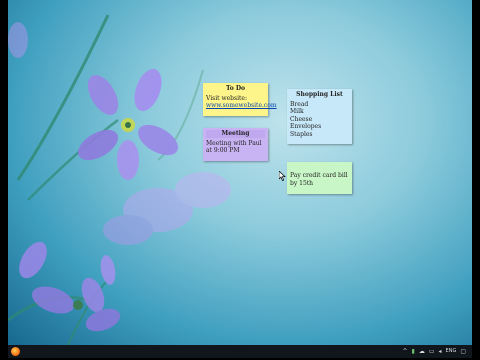  Describe the element at coordinates (226, 98) in the screenshot. I see `note-text: Visit website:` at that location.